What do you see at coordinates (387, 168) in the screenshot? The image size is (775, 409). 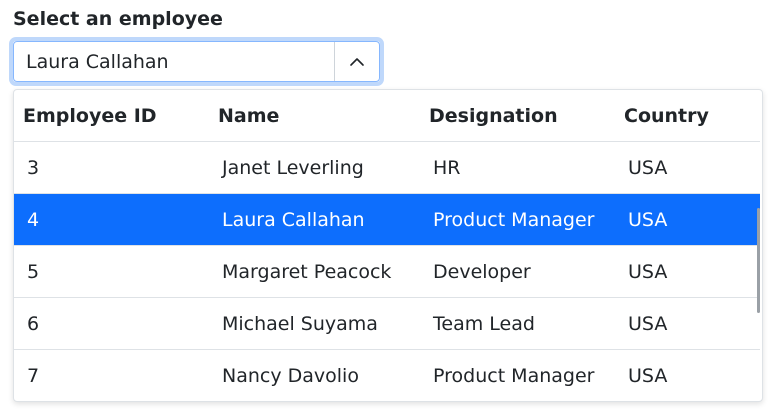 I see `table-row: 3 Janet Leverling HR USA` at bounding box center [387, 168].